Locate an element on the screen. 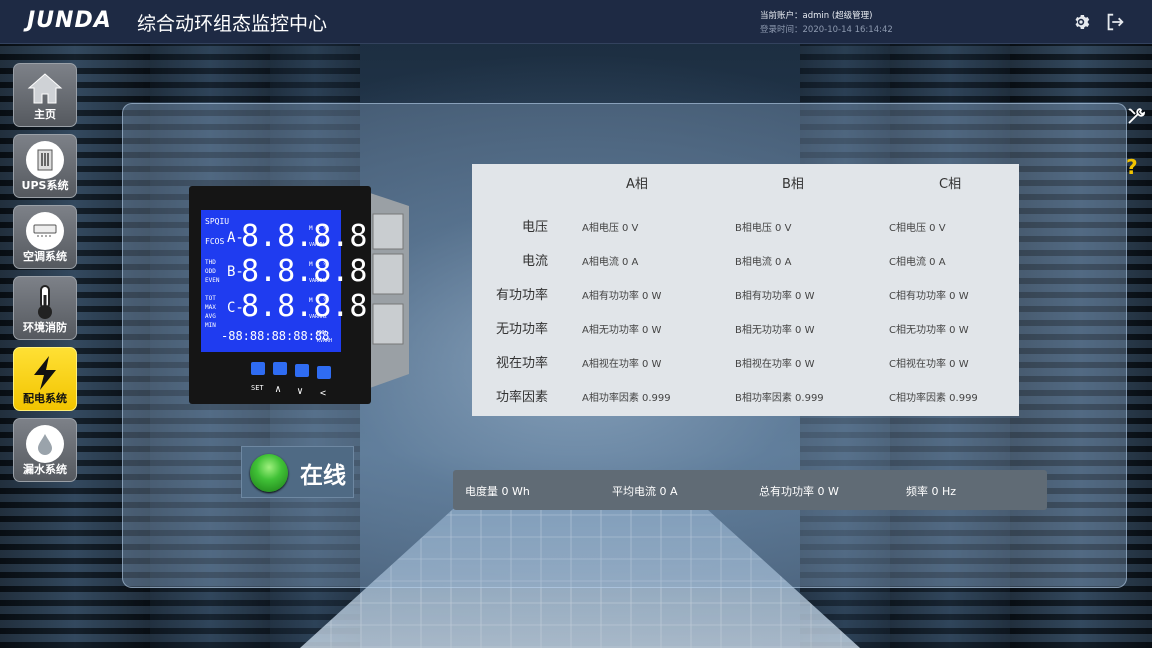 Image resolution: width=1152 pixels, height=648 pixels. help-icon: ? is located at coordinates (1136, 167).